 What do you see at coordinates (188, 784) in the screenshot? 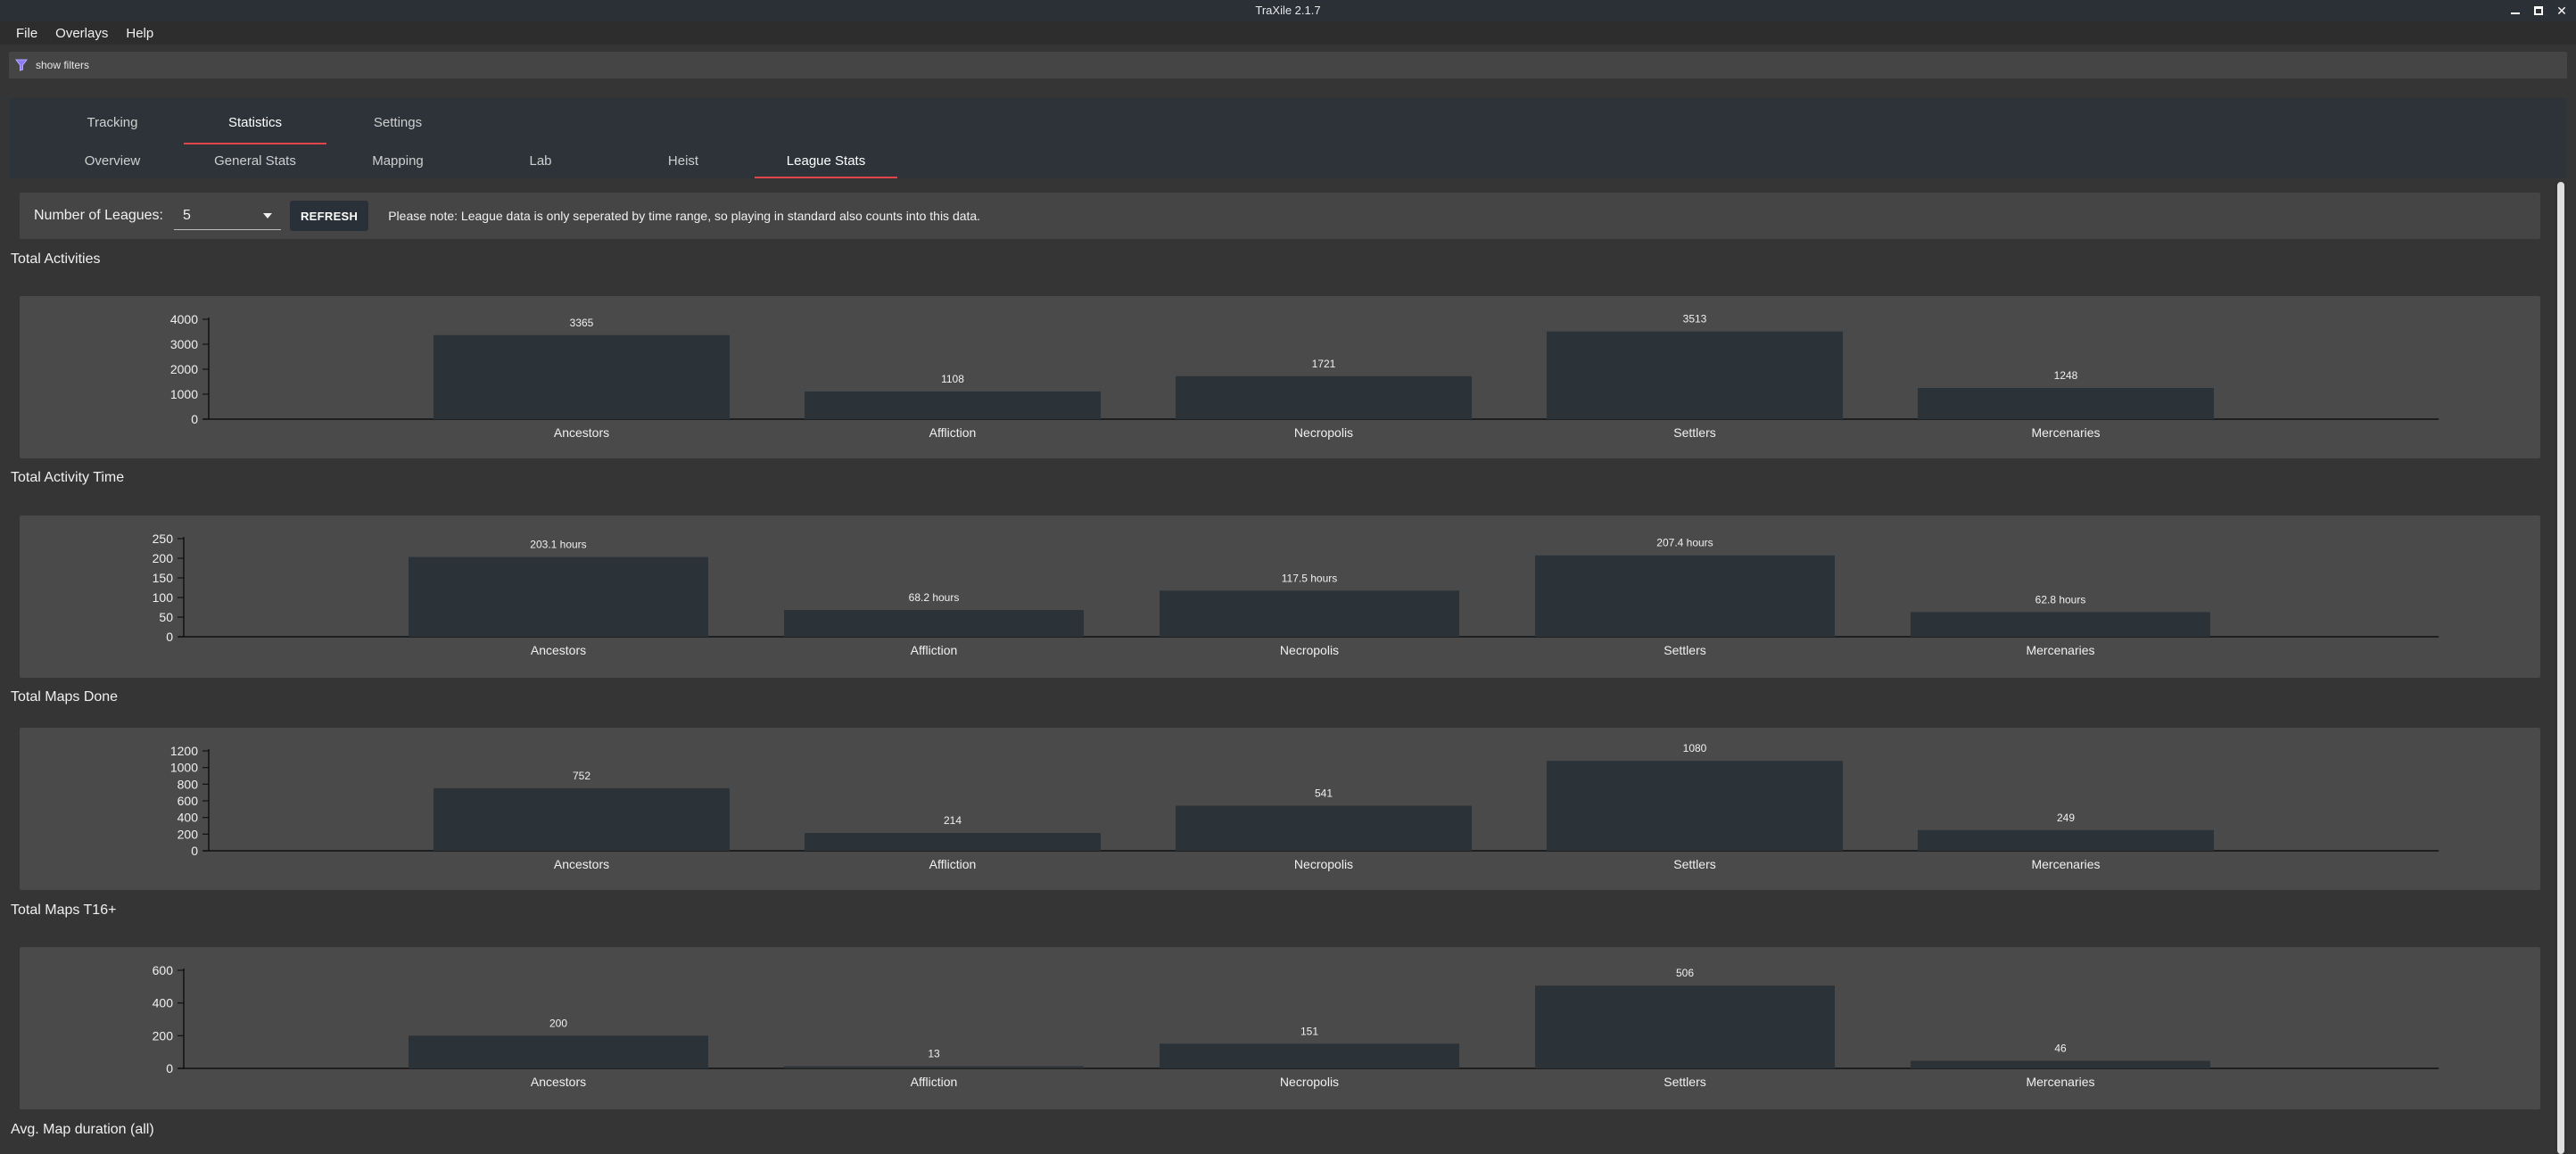
I see `y-tick-label: 800` at bounding box center [188, 784].